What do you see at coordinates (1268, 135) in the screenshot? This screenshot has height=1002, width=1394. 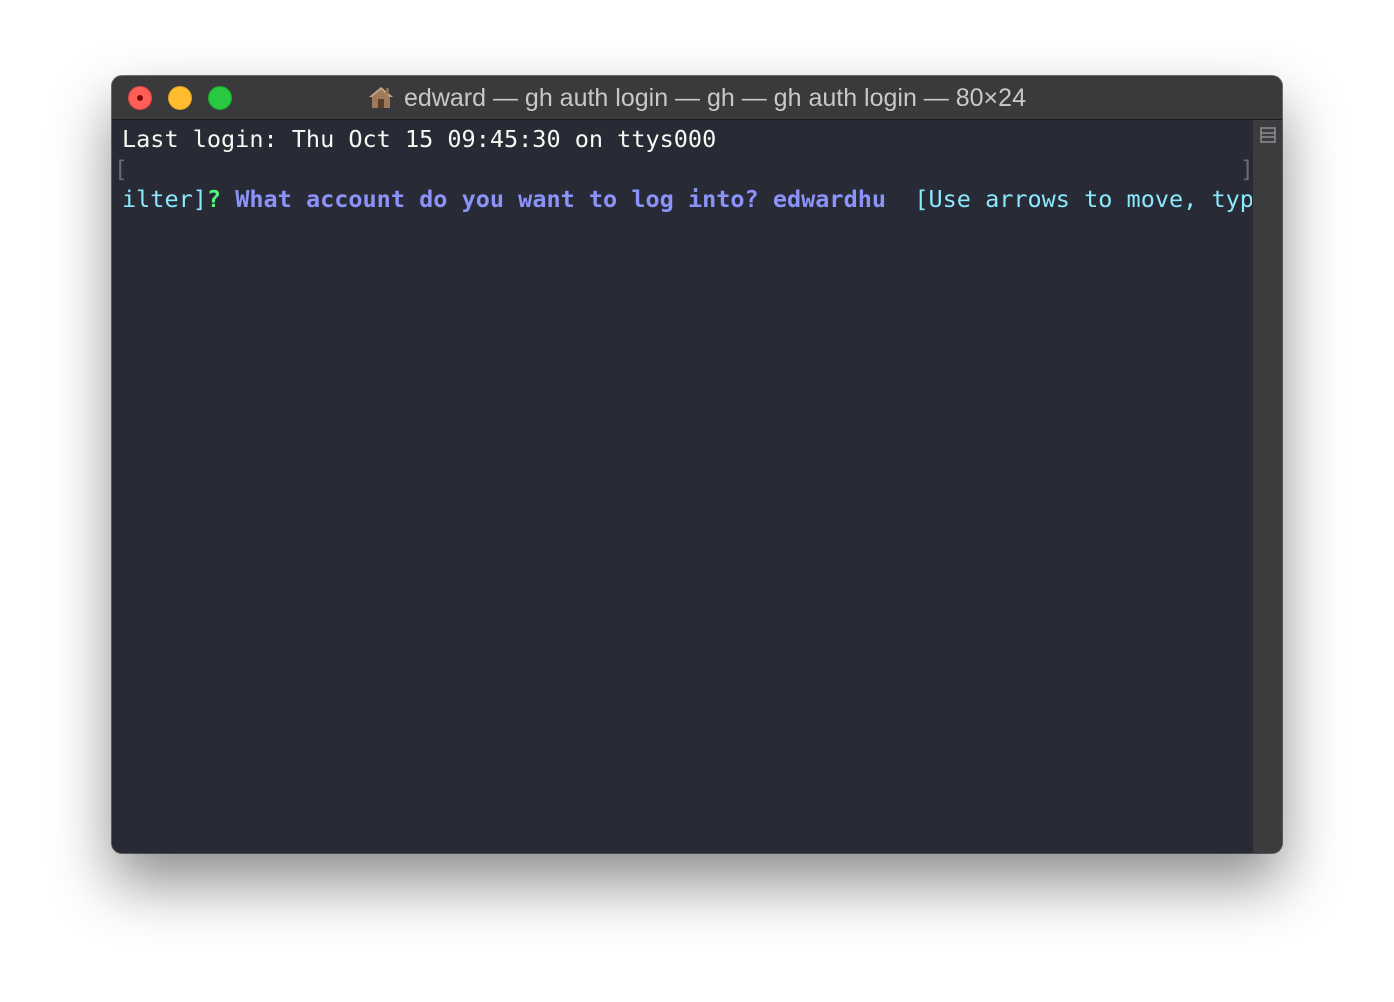 I see `split-pane-icon` at bounding box center [1268, 135].